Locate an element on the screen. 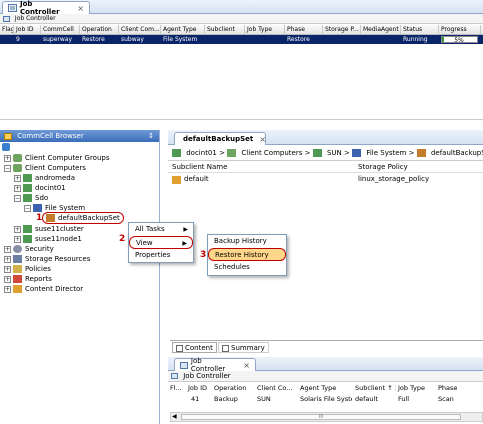 The width and height of the screenshot is (483, 424). backupset-tabstrip: defaultBackupSet × is located at coordinates (325, 137).